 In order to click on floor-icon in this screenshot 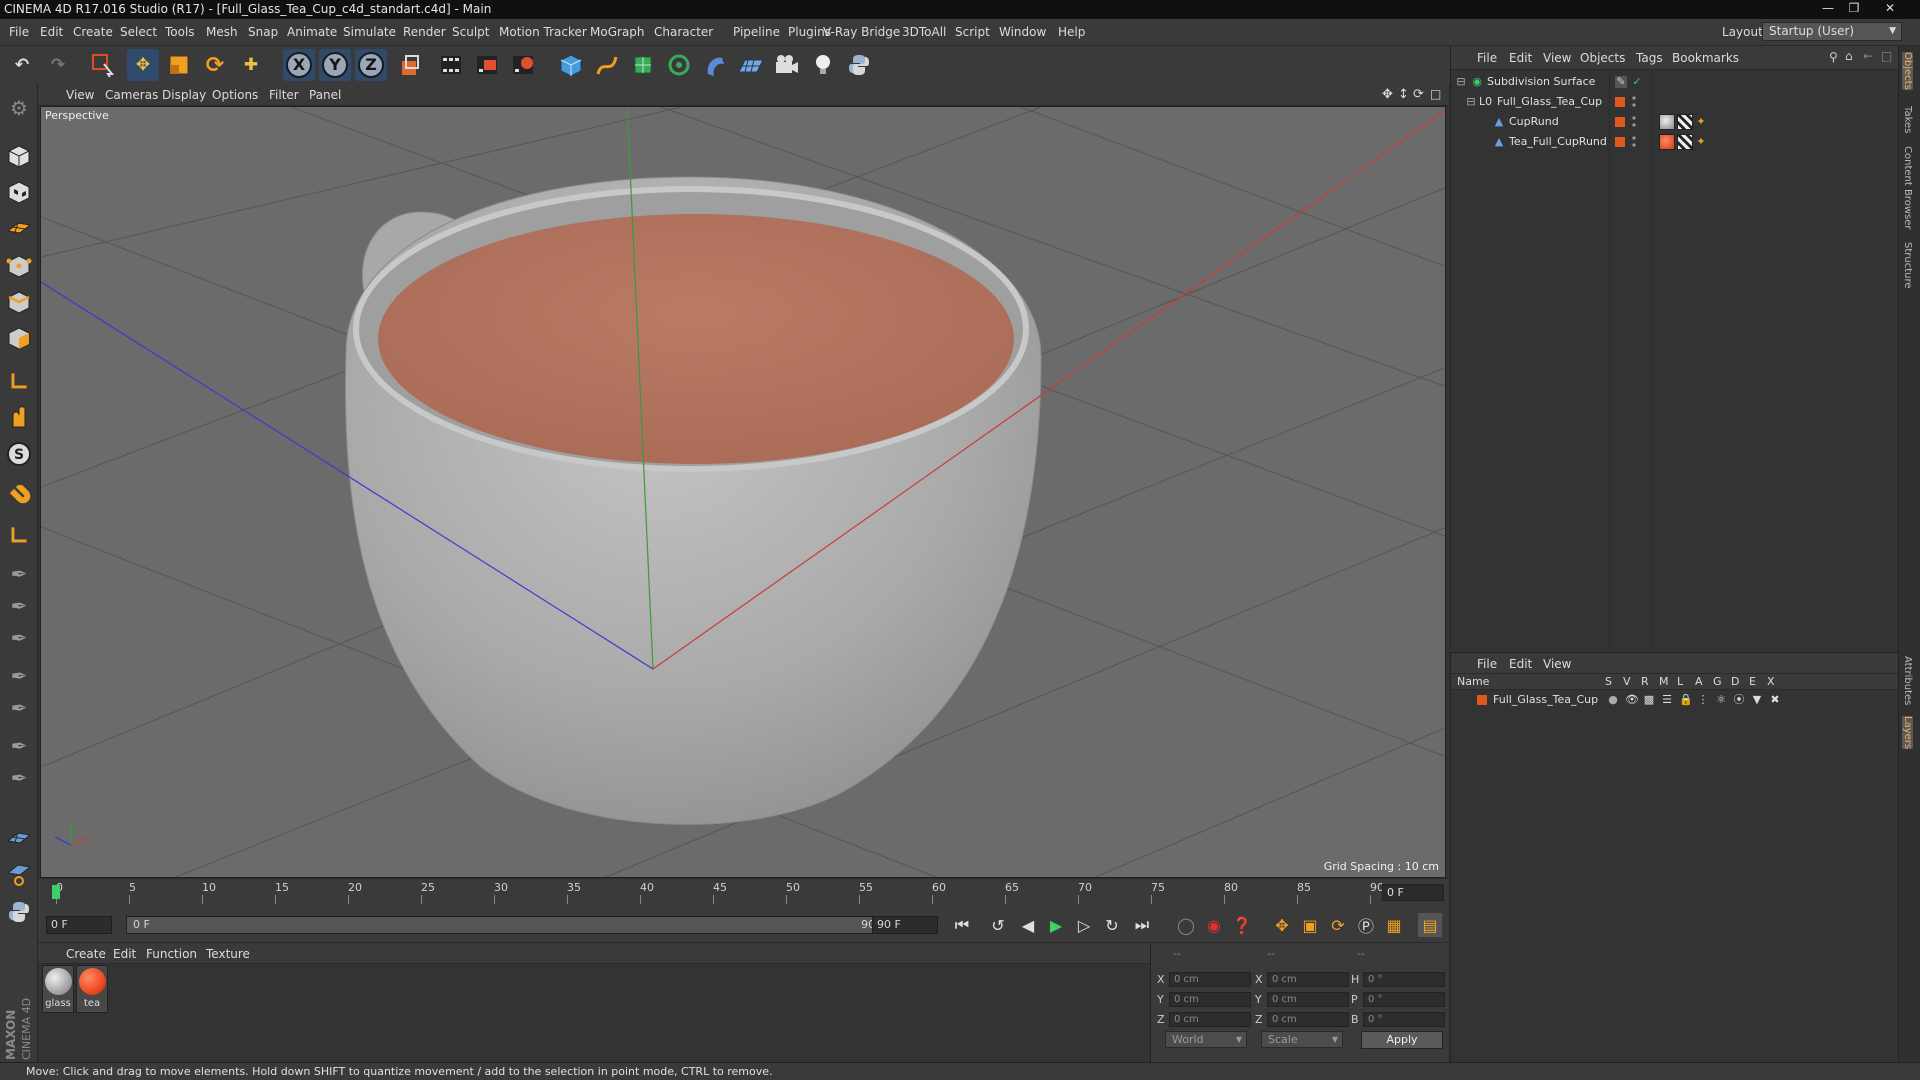, I will do `click(751, 65)`.